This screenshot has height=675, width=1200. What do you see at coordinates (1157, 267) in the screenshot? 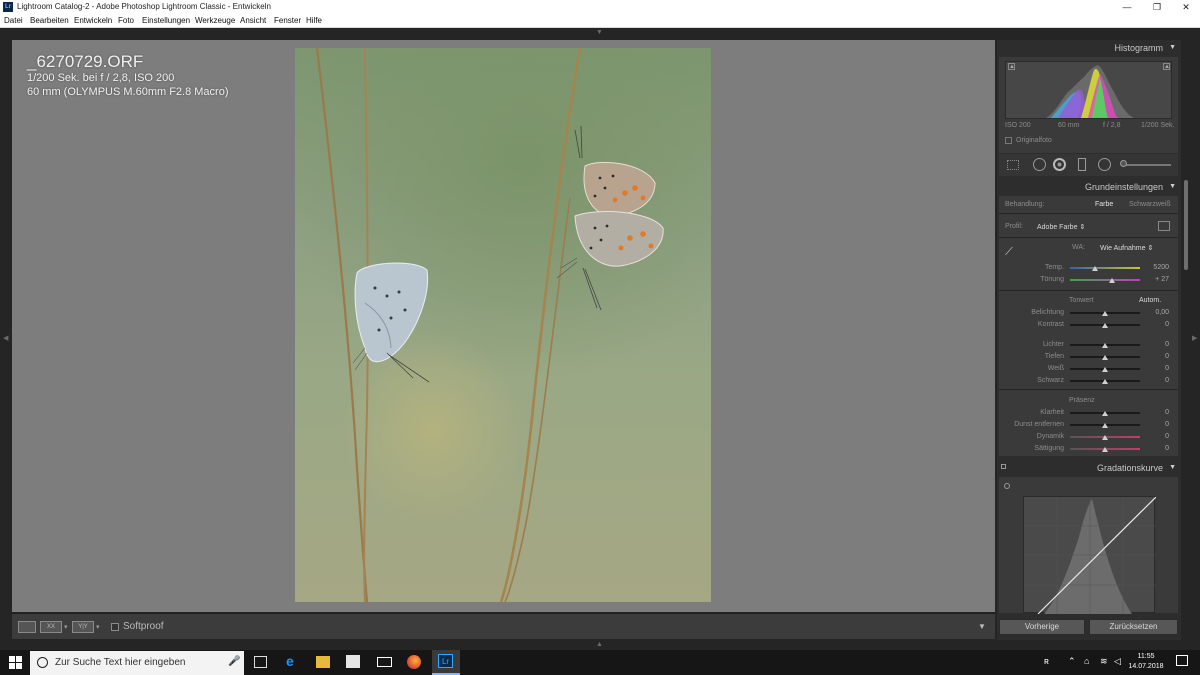
I see `temp-value: 5200` at bounding box center [1157, 267].